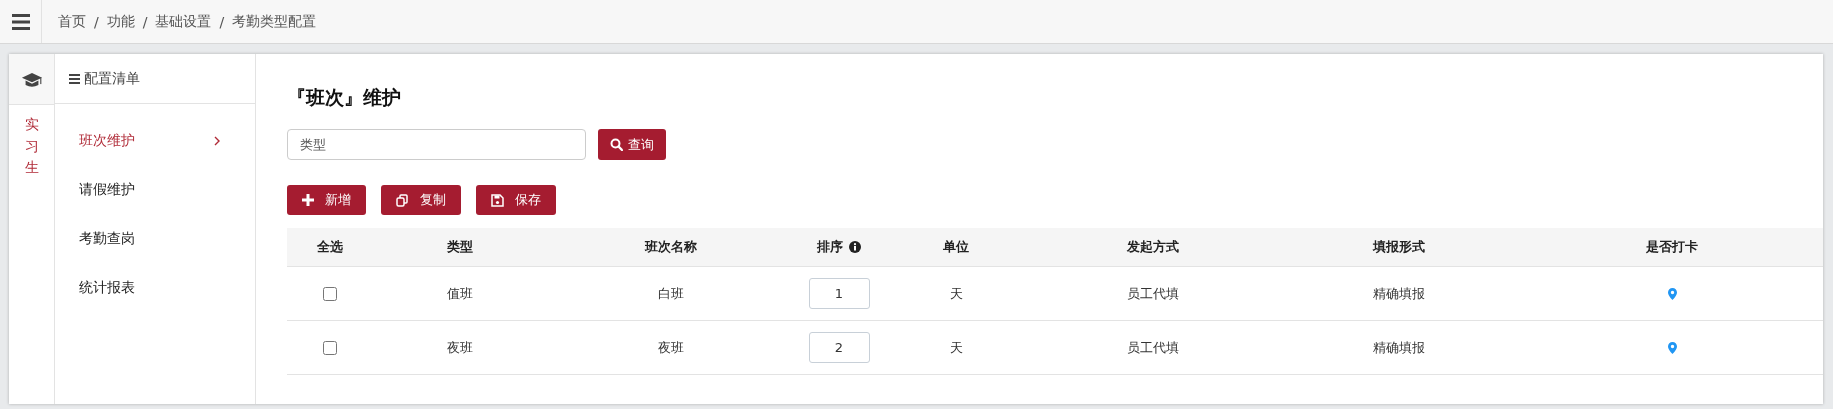  Describe the element at coordinates (839, 293) in the screenshot. I see `order-field: 1` at that location.